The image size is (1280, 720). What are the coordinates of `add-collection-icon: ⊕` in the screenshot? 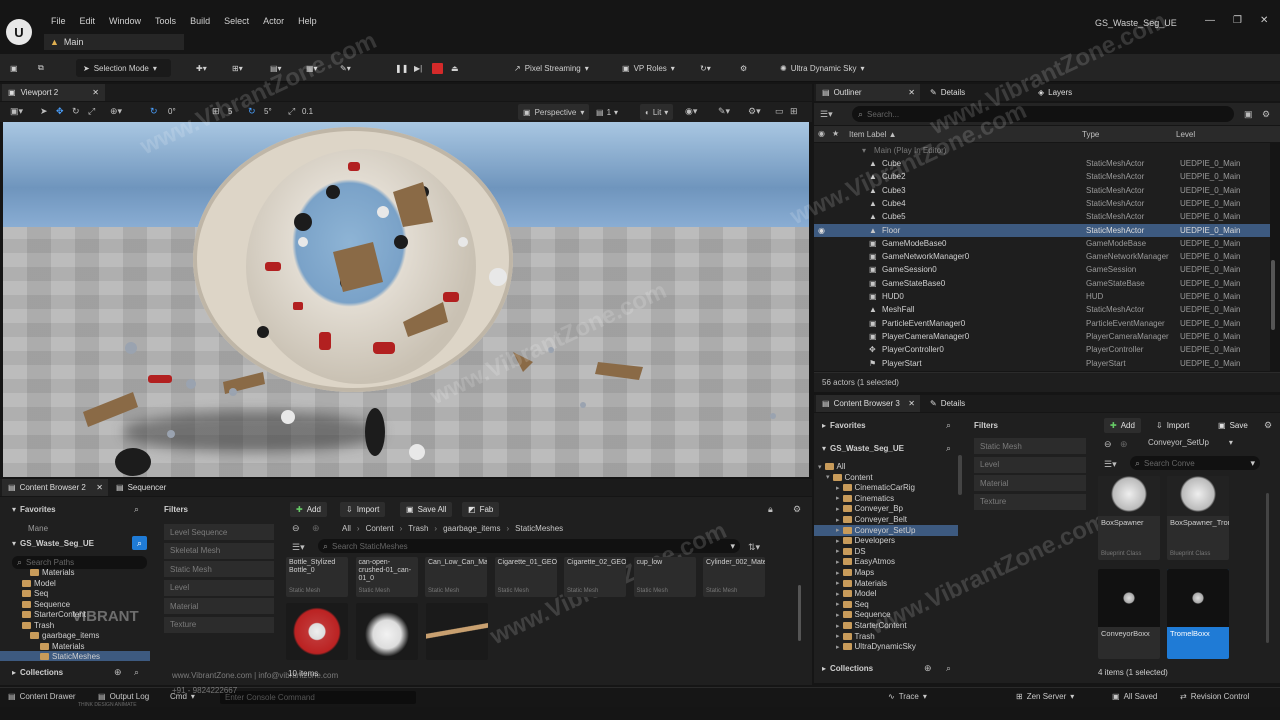 It's located at (118, 672).